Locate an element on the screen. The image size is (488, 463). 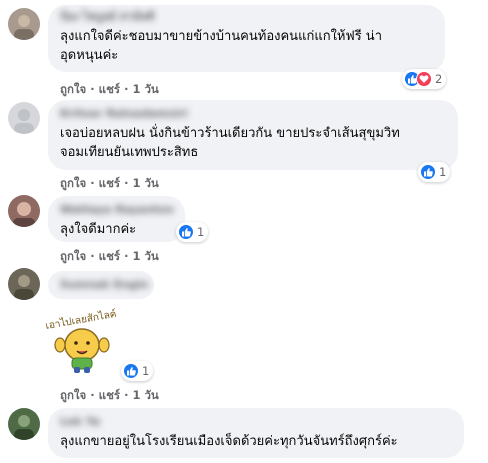
sticker-image: เอาไปเลยสักไลค์ is located at coordinates (81, 340).